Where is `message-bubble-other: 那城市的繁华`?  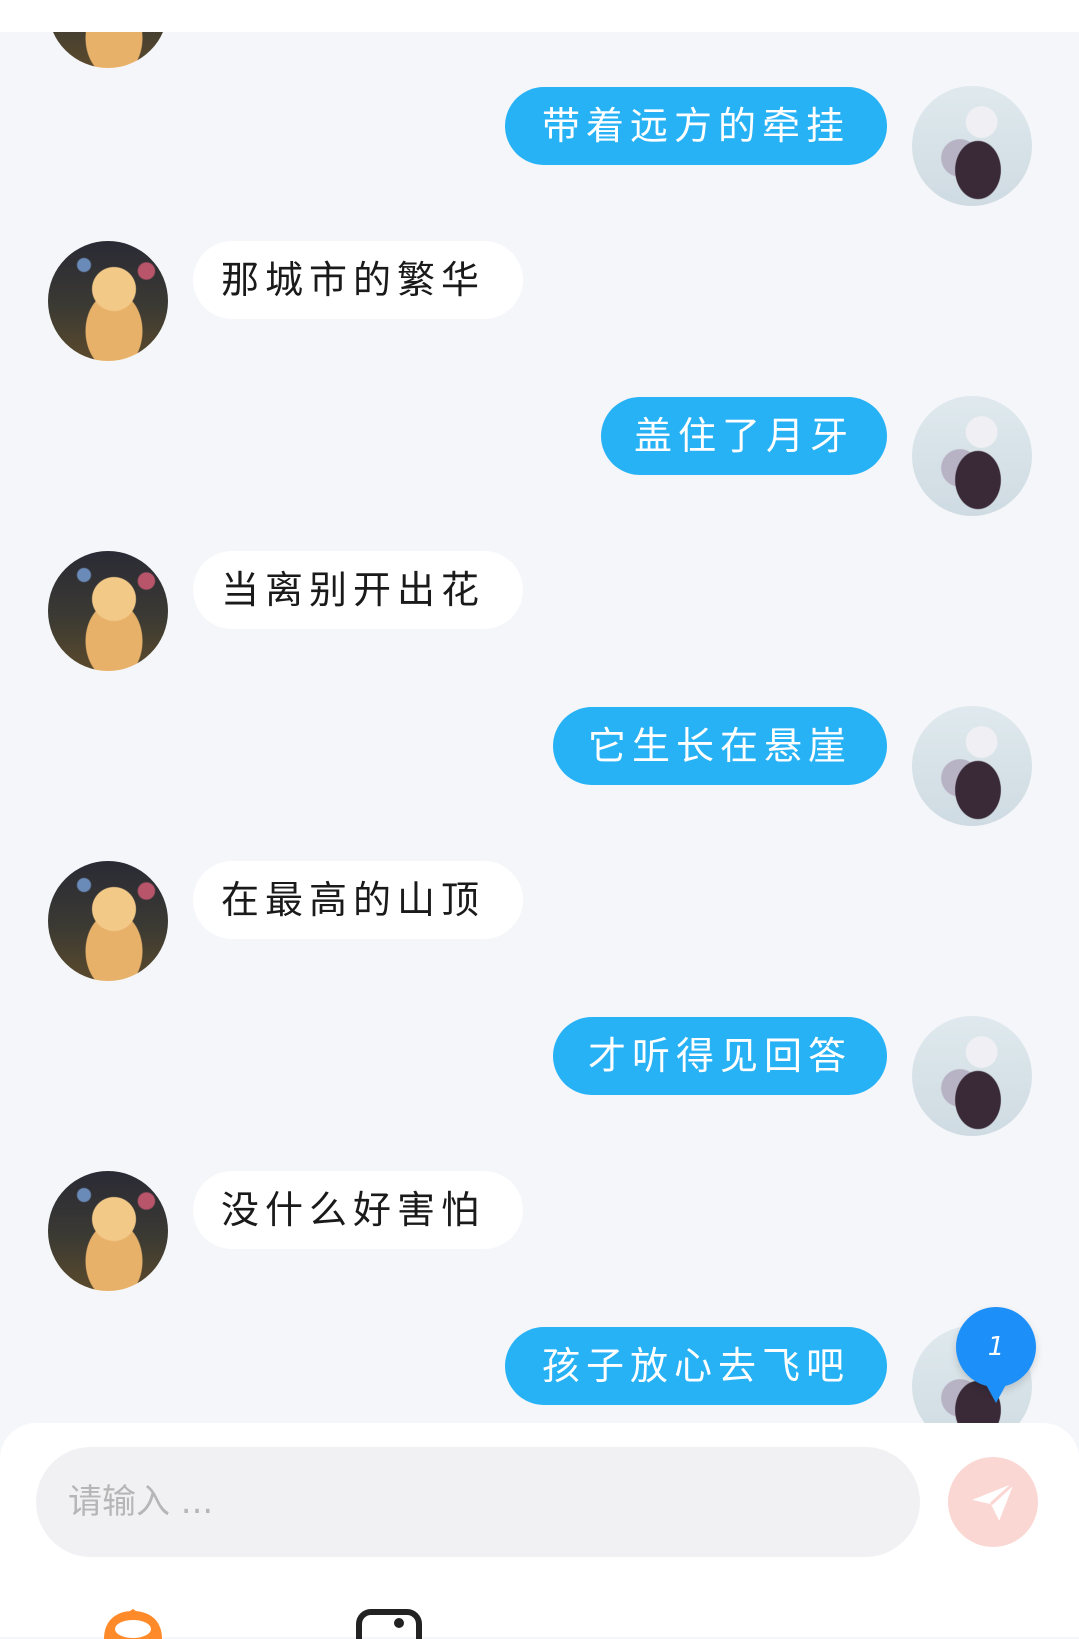 message-bubble-other: 那城市的繁华 is located at coordinates (358, 280).